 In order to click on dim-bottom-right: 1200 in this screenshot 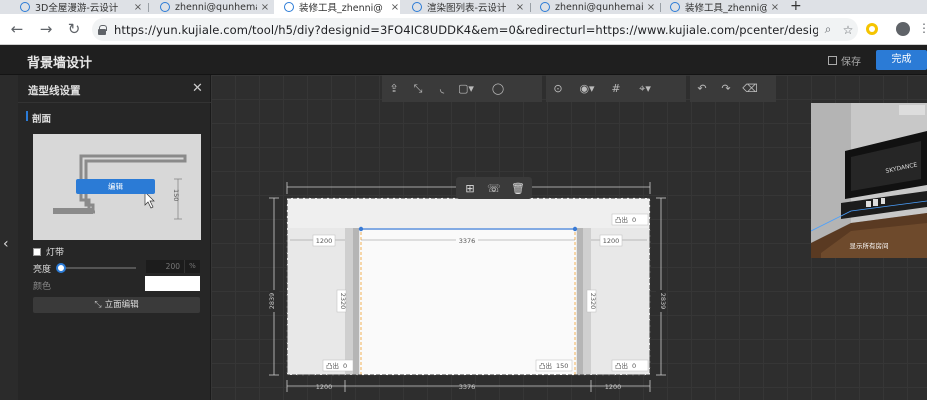, I will do `click(613, 387)`.